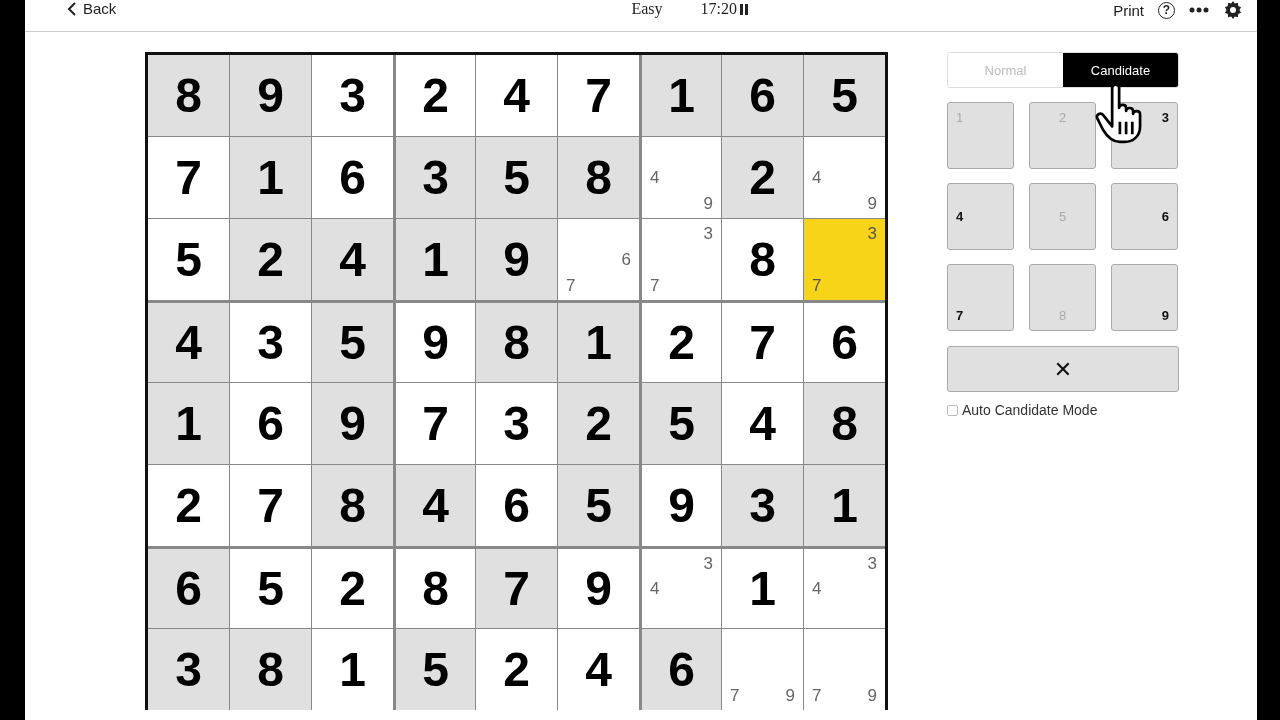 The width and height of the screenshot is (1280, 720). What do you see at coordinates (72, 8) in the screenshot?
I see `chevron-left-icon` at bounding box center [72, 8].